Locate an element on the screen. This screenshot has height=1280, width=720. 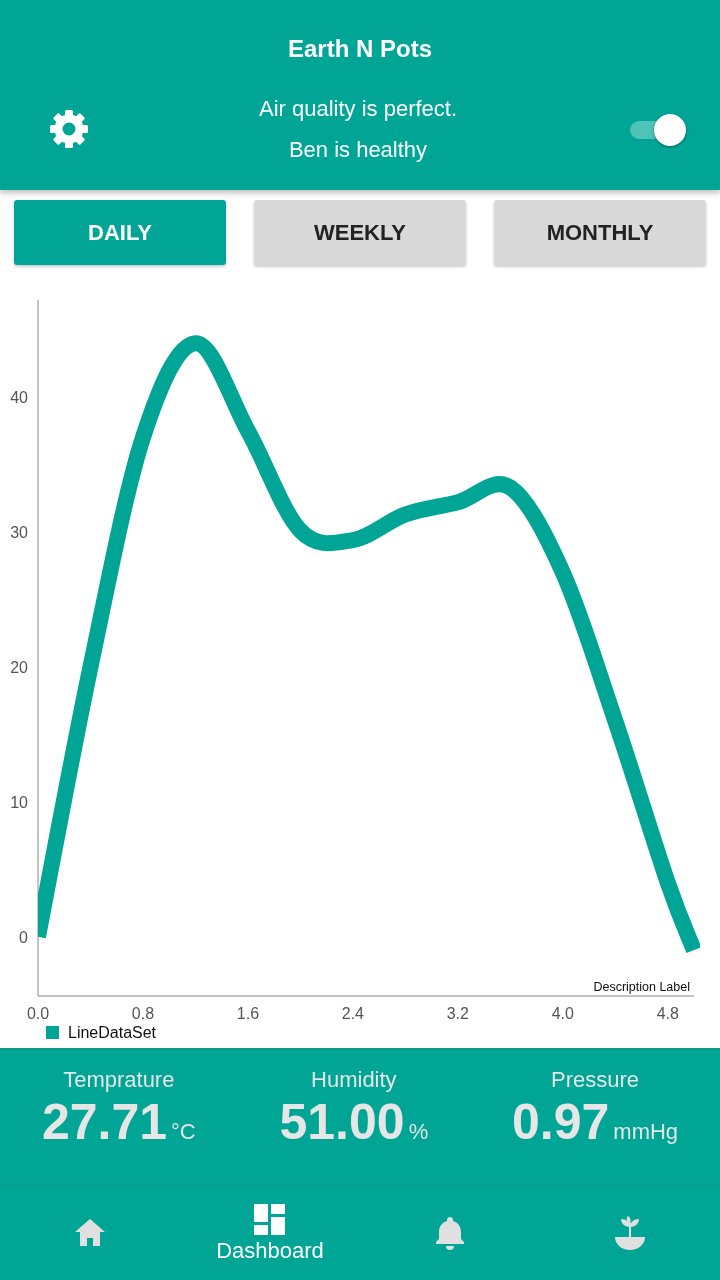
reading-label: Pressure is located at coordinates (595, 1080).